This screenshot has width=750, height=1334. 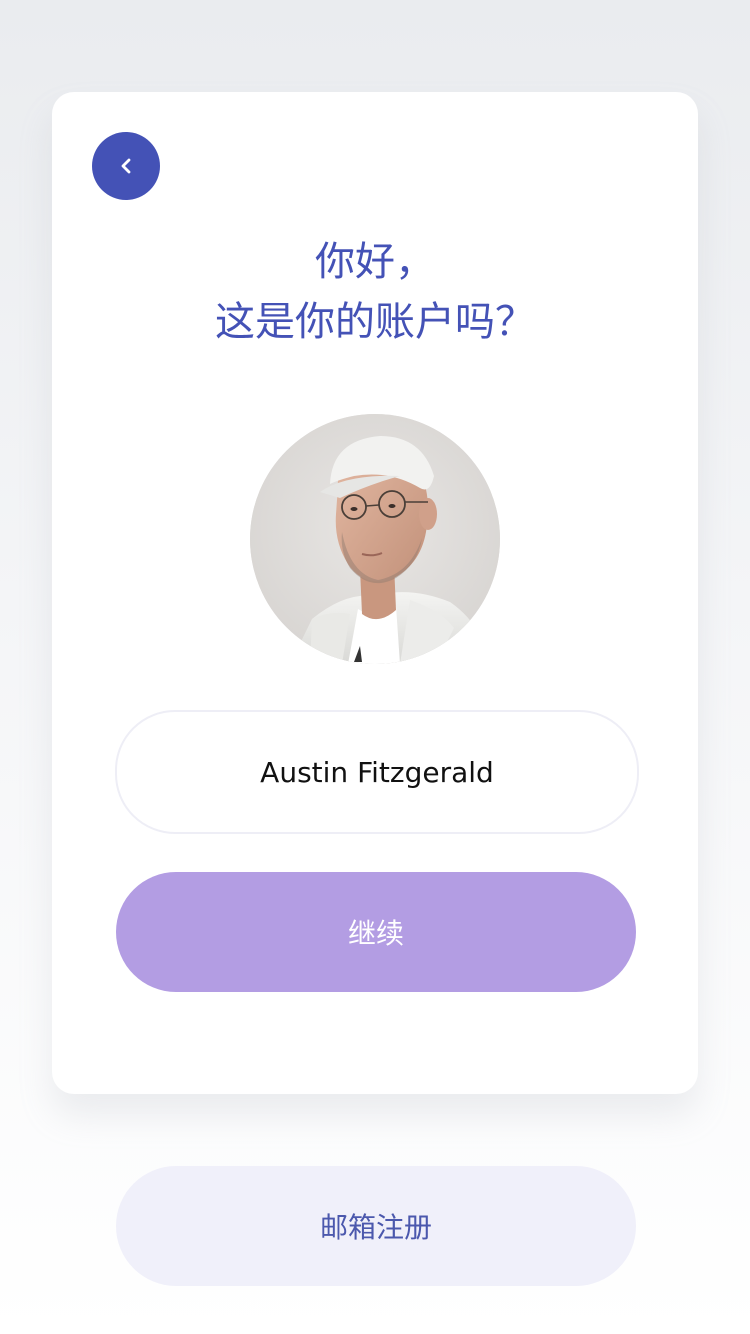 I want to click on greeting-line-2: 这是你的账户吗？, so click(x=375, y=322).